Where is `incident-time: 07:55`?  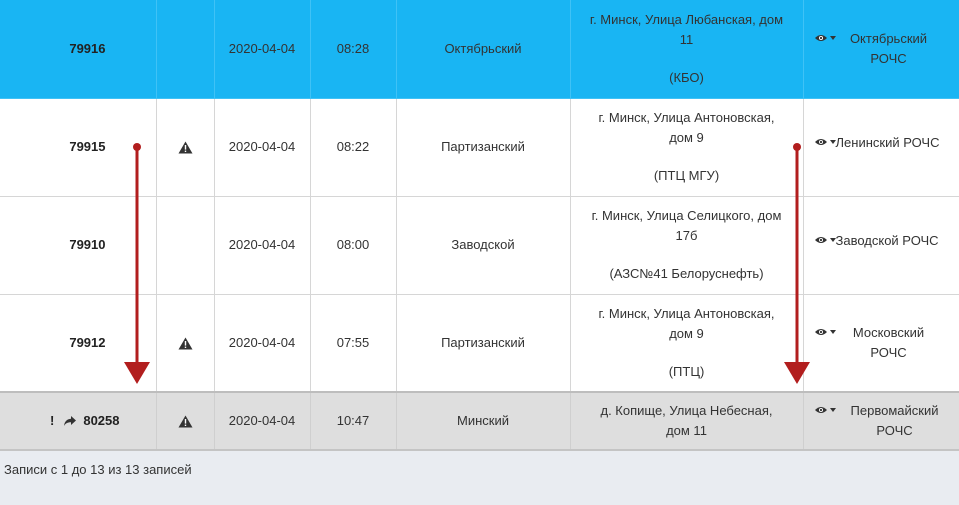
incident-time: 07:55 is located at coordinates (353, 343).